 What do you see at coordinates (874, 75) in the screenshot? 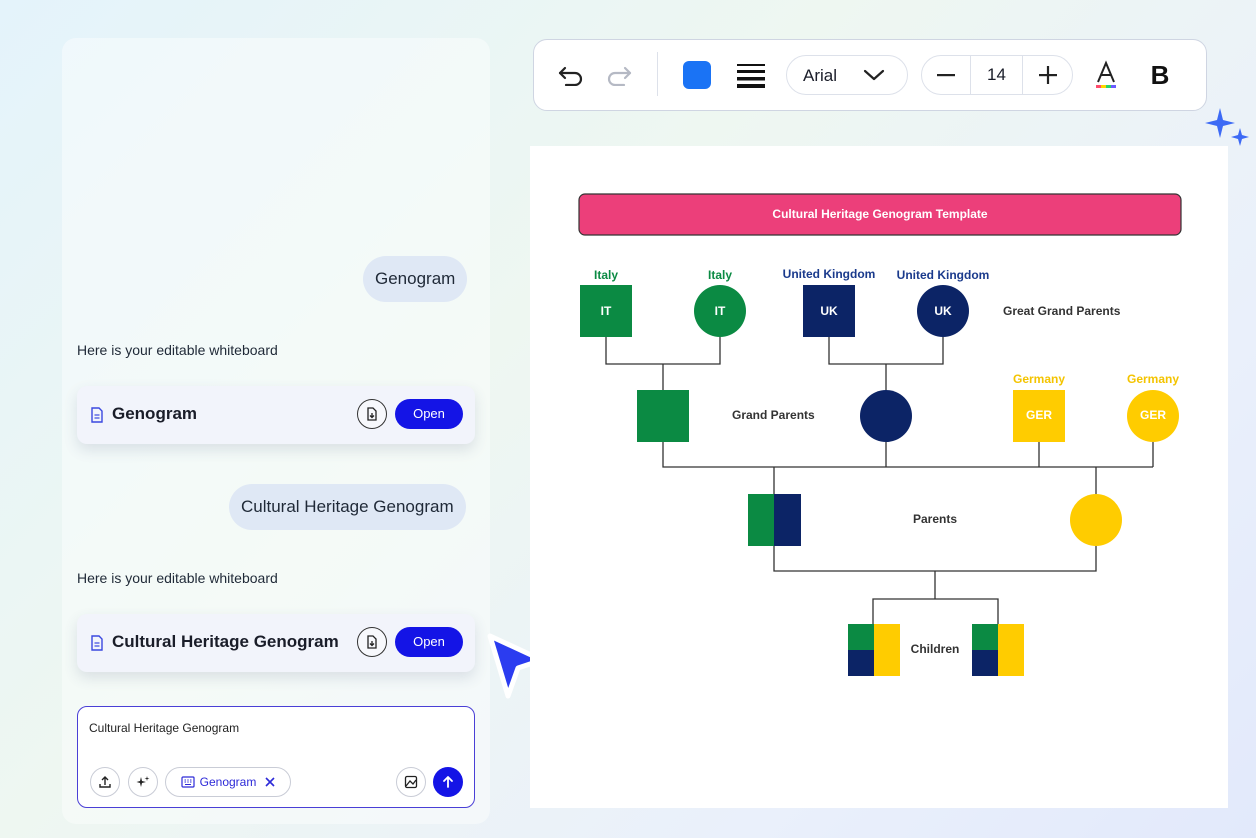
I see `chevron-down-icon` at bounding box center [874, 75].